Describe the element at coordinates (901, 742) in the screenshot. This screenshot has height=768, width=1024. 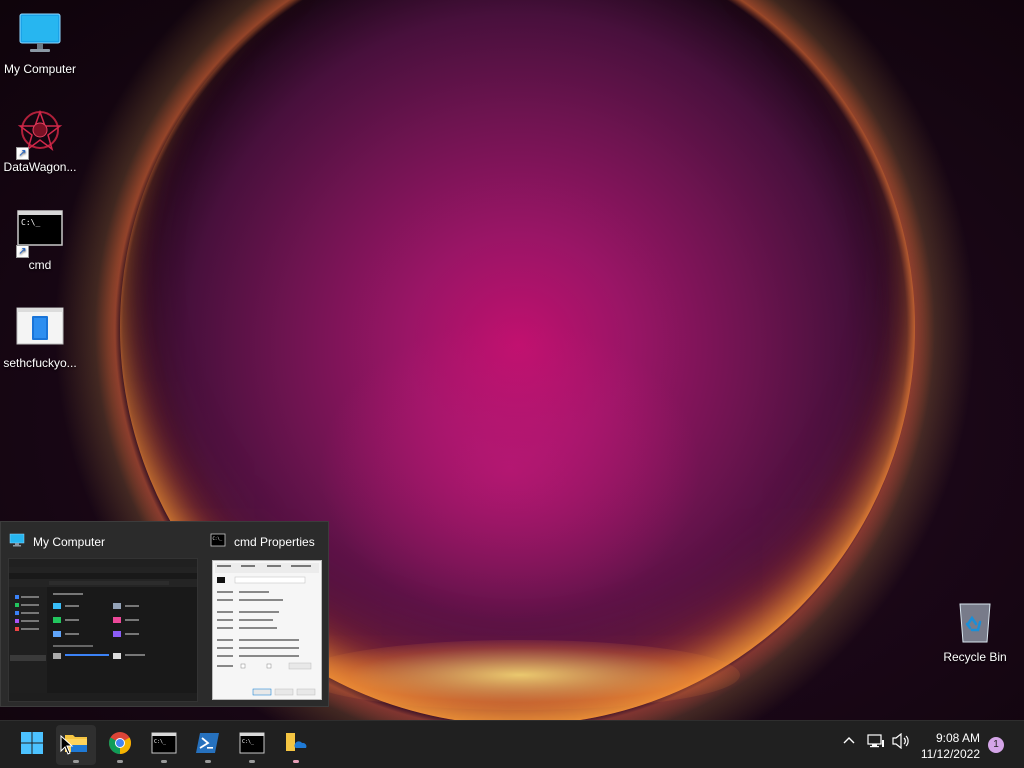
I see `volume-icon` at that location.